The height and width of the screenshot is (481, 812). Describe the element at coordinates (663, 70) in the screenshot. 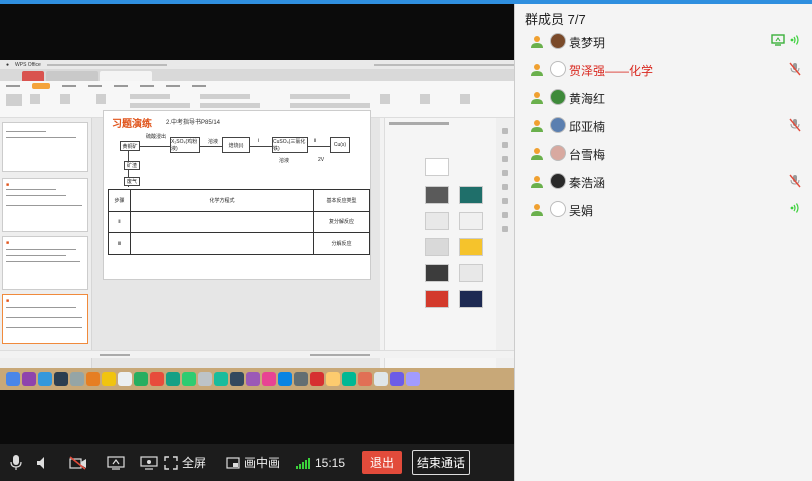

I see `member-row: 贺泽强——化学` at that location.